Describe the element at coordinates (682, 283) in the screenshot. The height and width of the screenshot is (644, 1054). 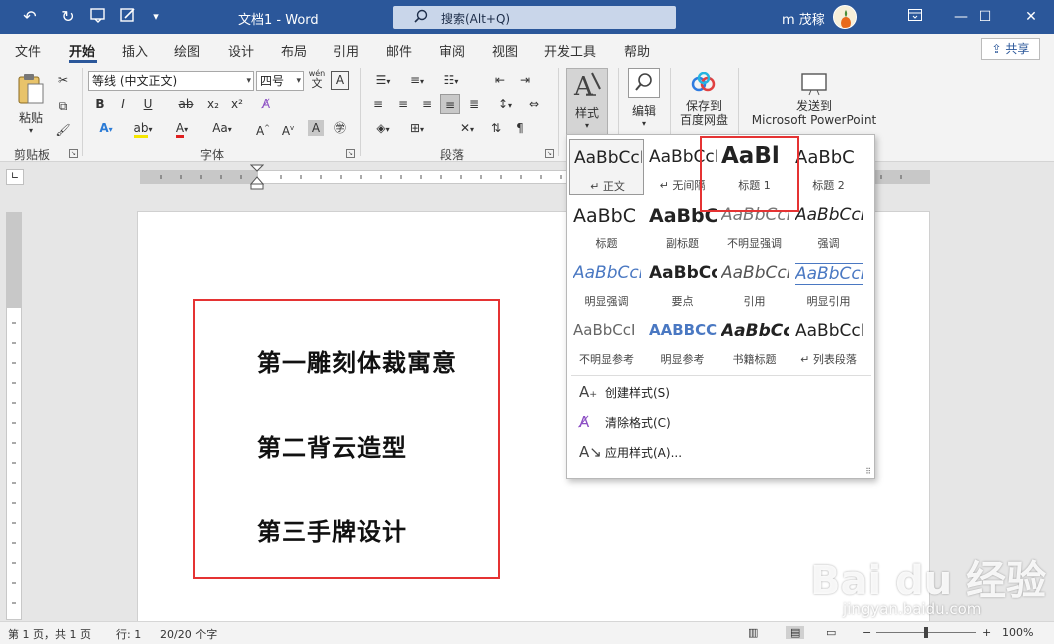
I see `style-strong: AaBbCcI要点` at that location.